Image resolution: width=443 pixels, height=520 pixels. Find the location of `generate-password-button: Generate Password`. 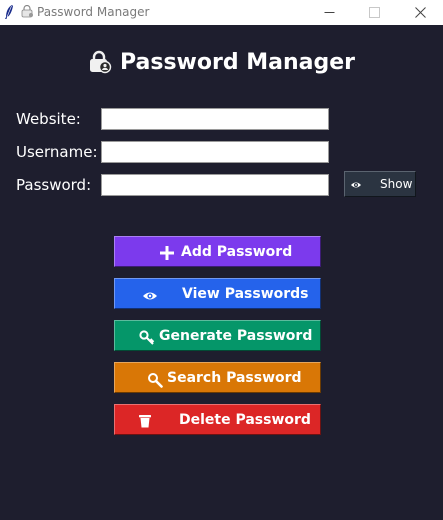

generate-password-button: Generate Password is located at coordinates (217, 335).